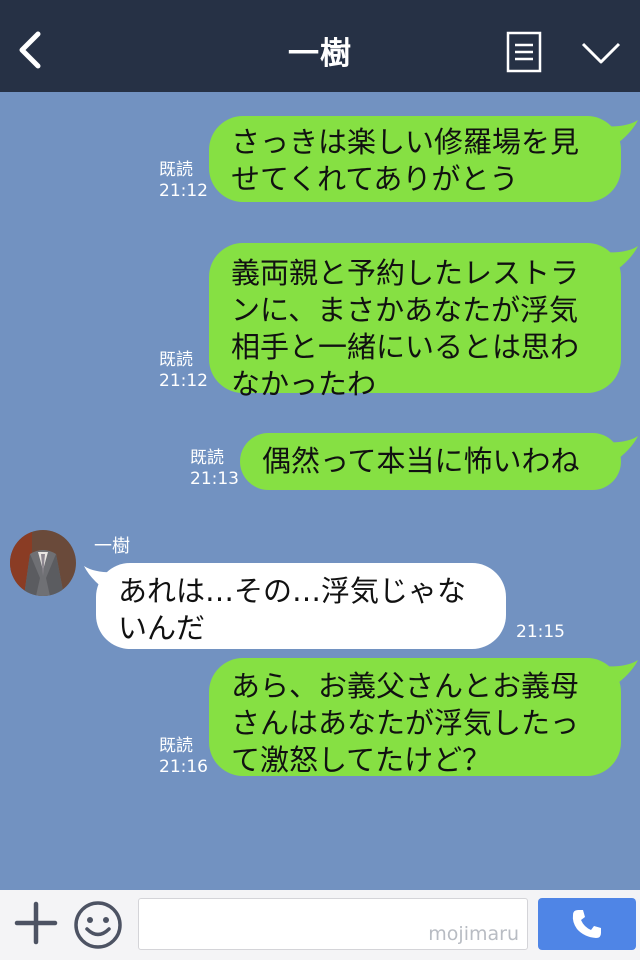 Image resolution: width=640 pixels, height=960 pixels. I want to click on message-time: 21:13, so click(214, 479).